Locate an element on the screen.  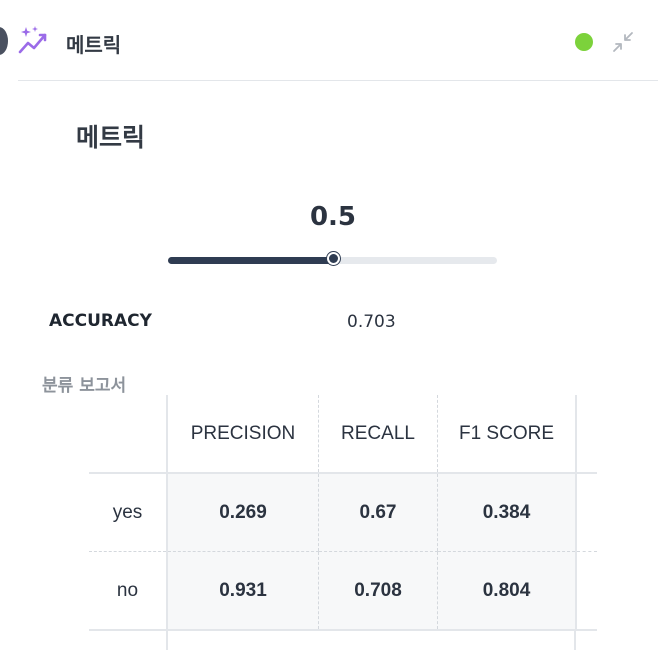
accuracy-value: 0.703 is located at coordinates (371, 322).